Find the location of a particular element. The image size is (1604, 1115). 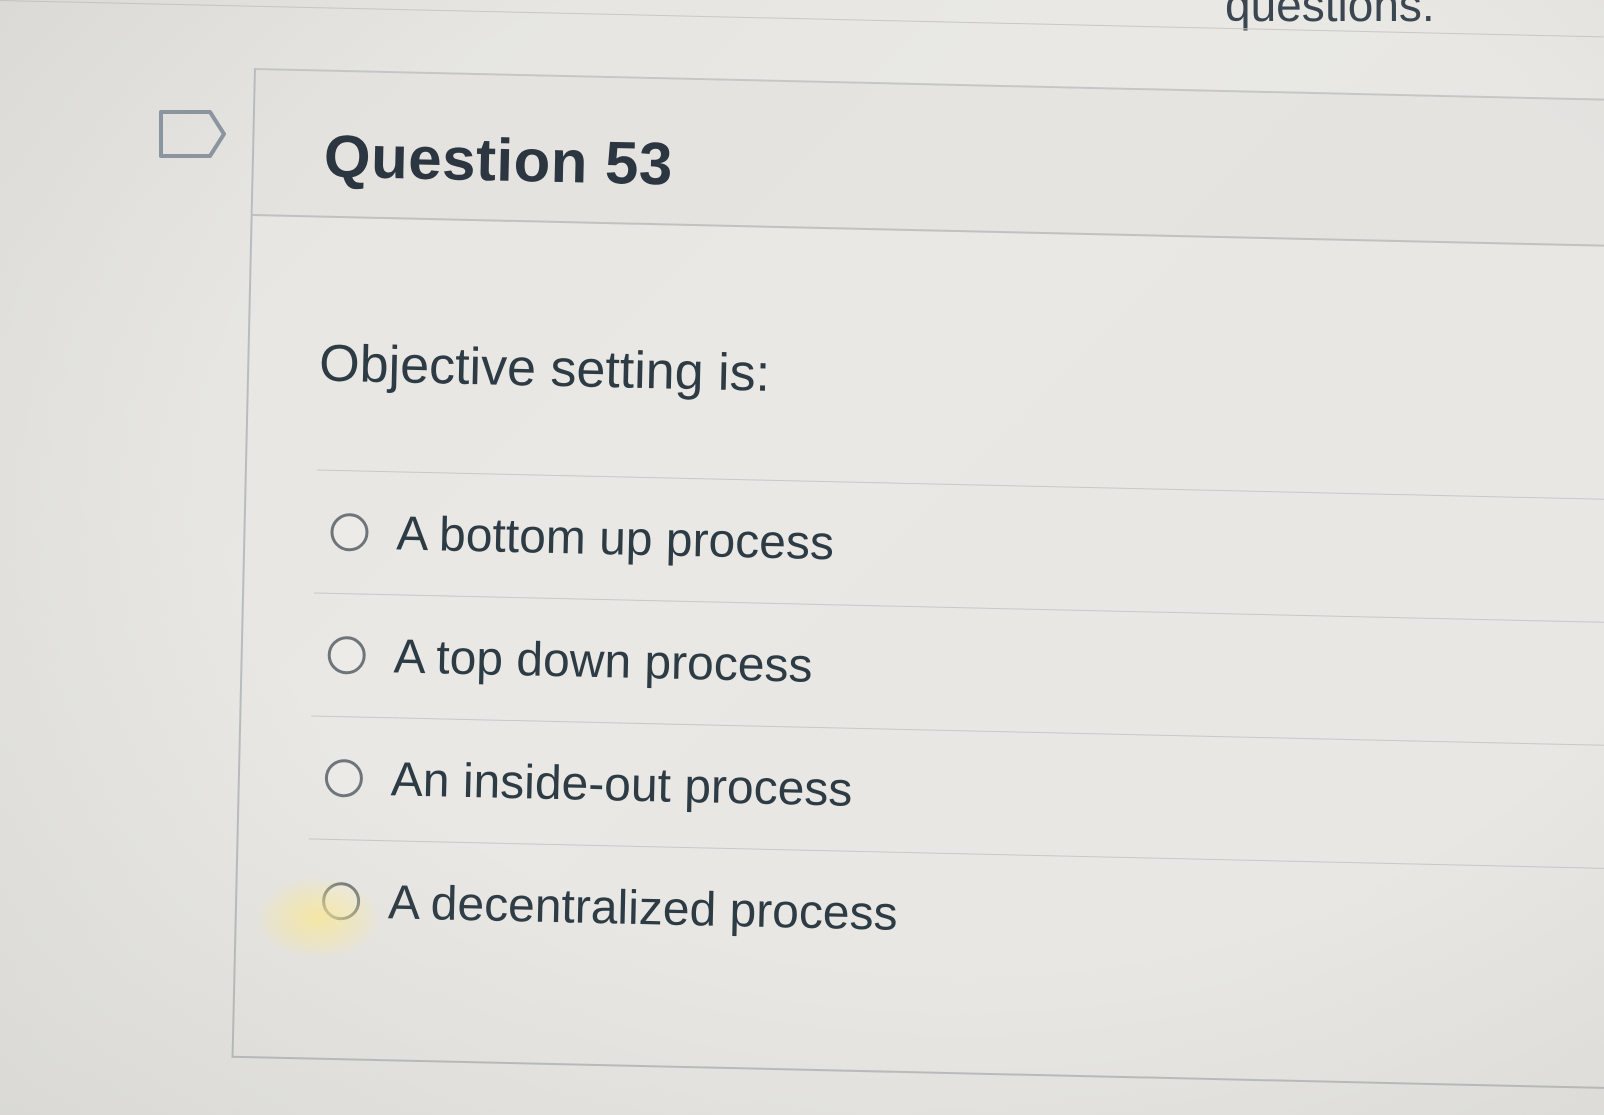

question-prompt: Objective setting is: is located at coordinates (544, 368).